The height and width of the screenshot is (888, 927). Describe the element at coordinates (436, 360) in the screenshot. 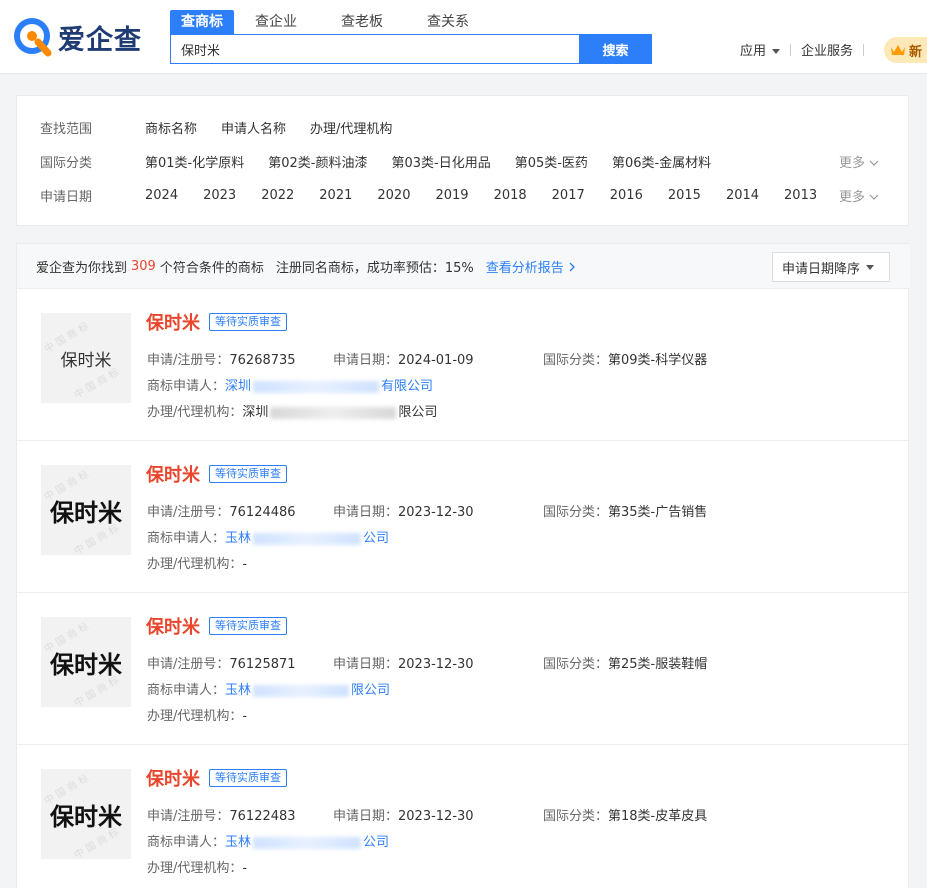

I see `apply-date-value: 2024-01-09` at that location.